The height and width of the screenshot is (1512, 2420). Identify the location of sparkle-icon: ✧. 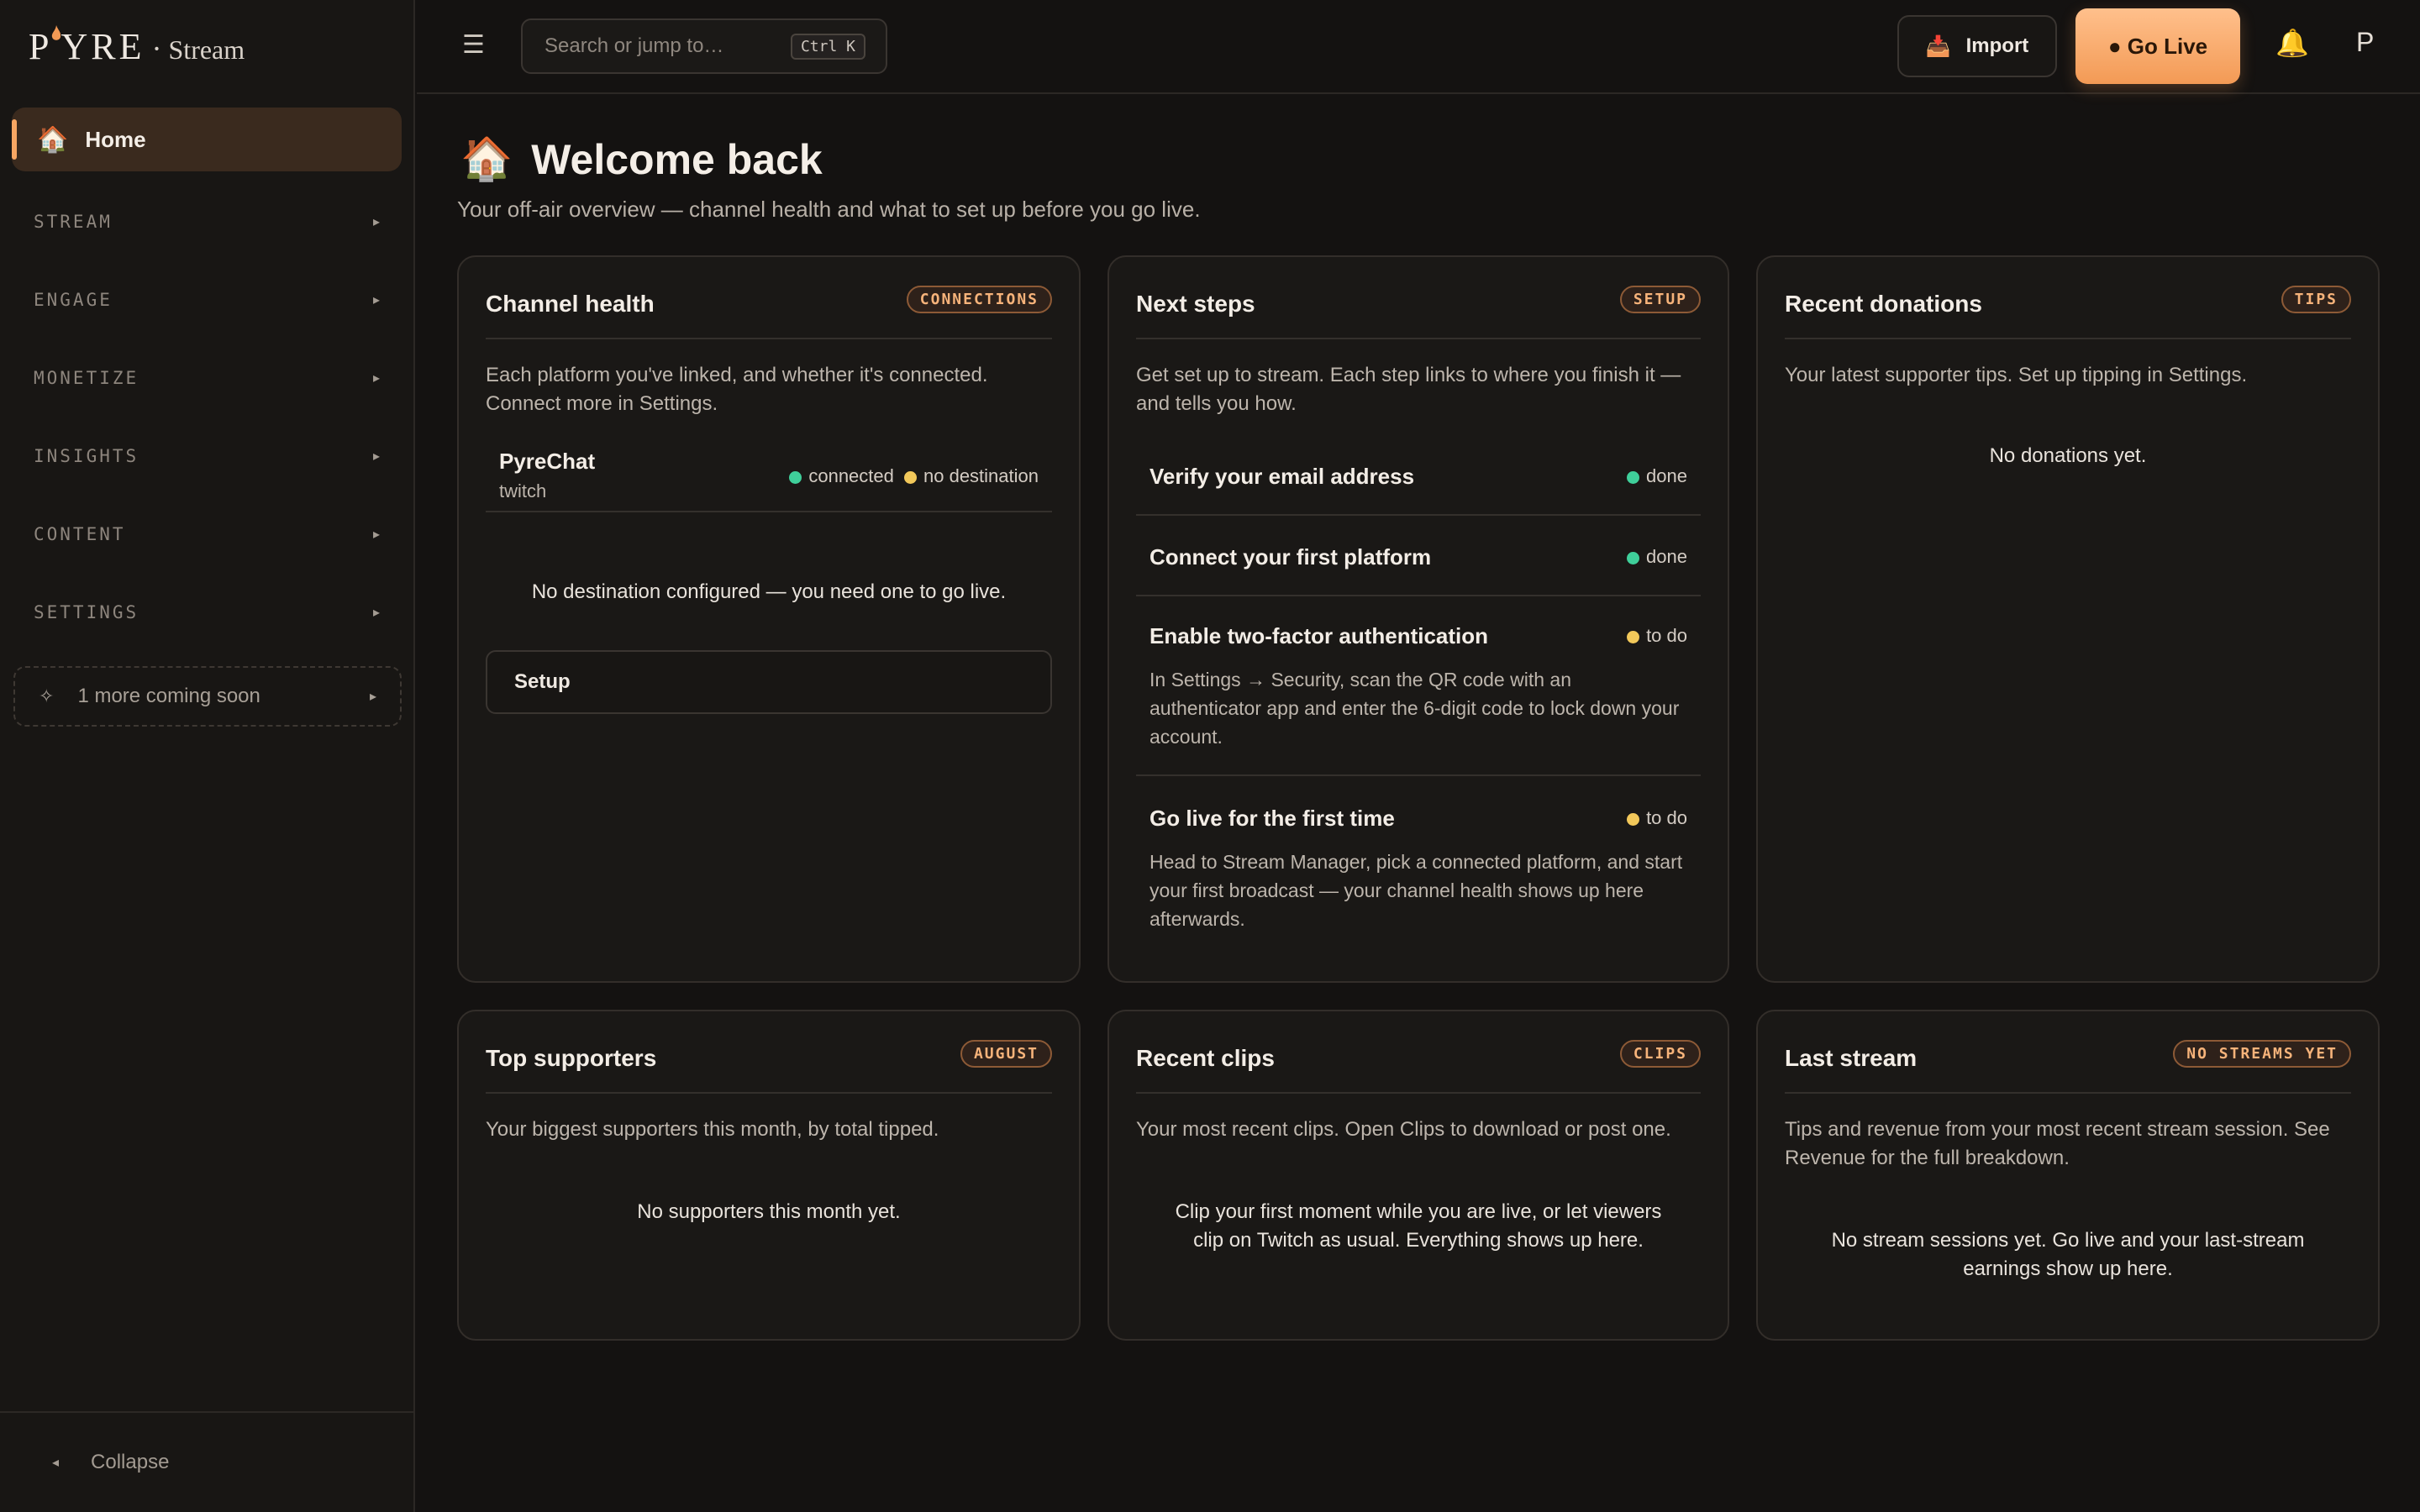
(47, 695).